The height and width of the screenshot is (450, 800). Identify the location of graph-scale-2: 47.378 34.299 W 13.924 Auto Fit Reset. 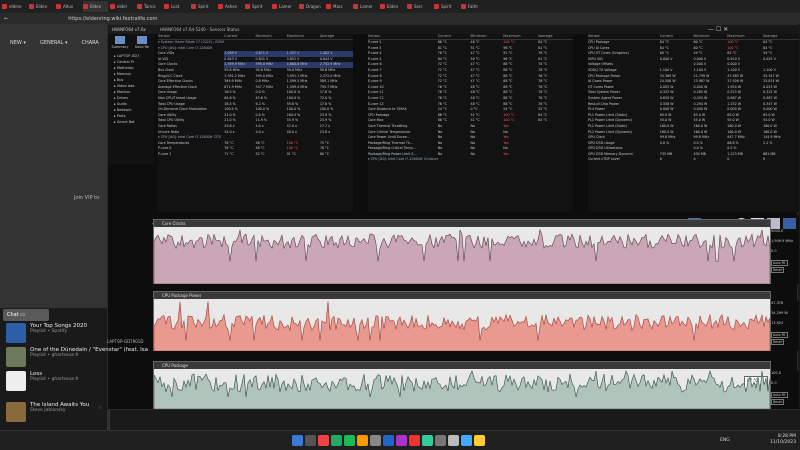
(785, 326).